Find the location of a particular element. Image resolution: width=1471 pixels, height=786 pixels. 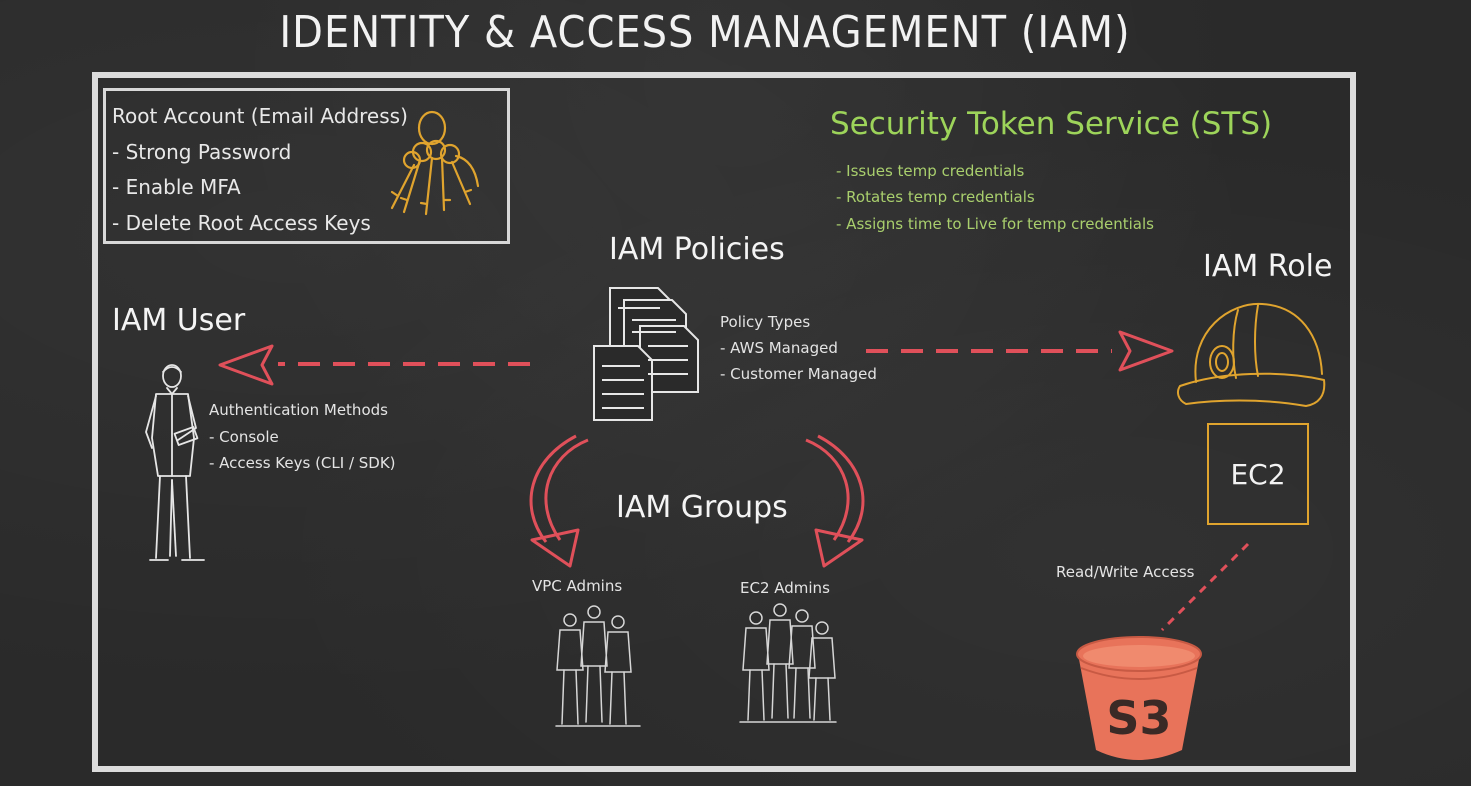

s3-label: S3 is located at coordinates (1138, 718).